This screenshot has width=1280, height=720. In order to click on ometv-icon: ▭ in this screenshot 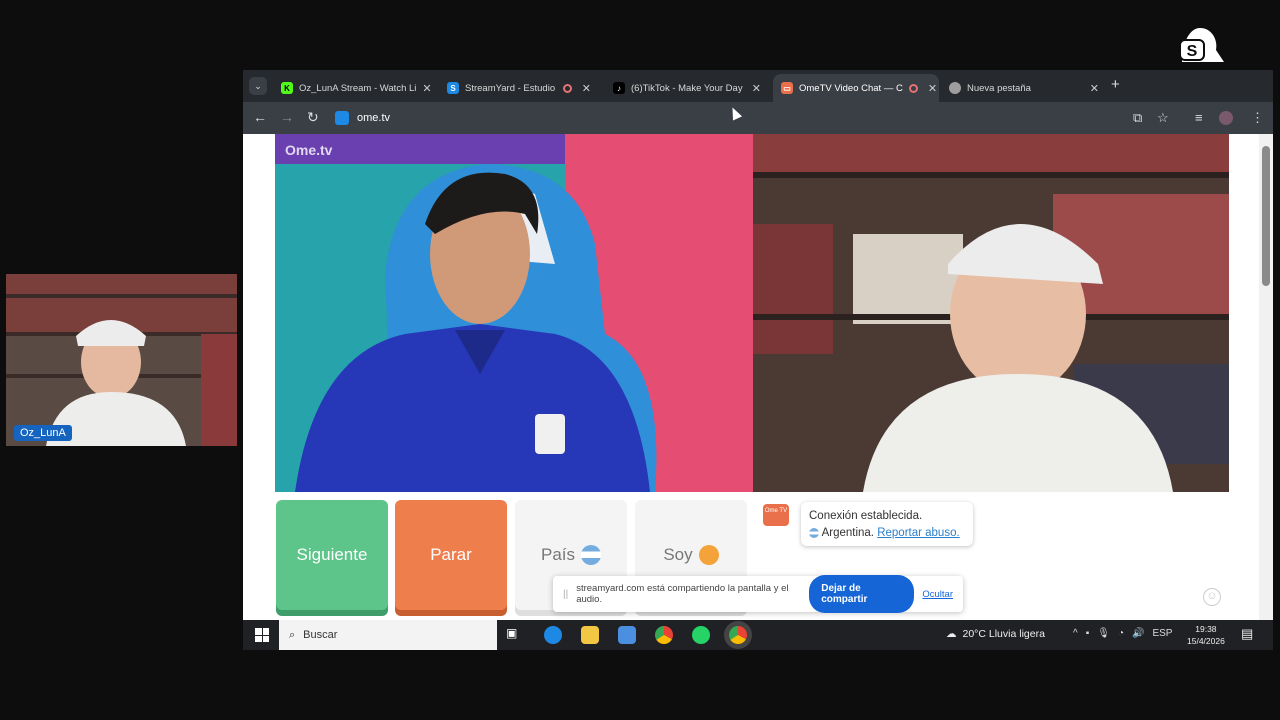, I will do `click(787, 88)`.